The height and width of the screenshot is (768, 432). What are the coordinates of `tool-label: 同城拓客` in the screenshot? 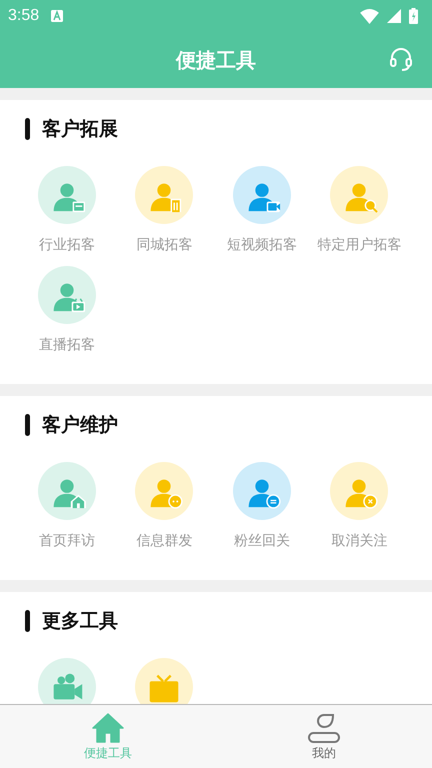 It's located at (164, 245).